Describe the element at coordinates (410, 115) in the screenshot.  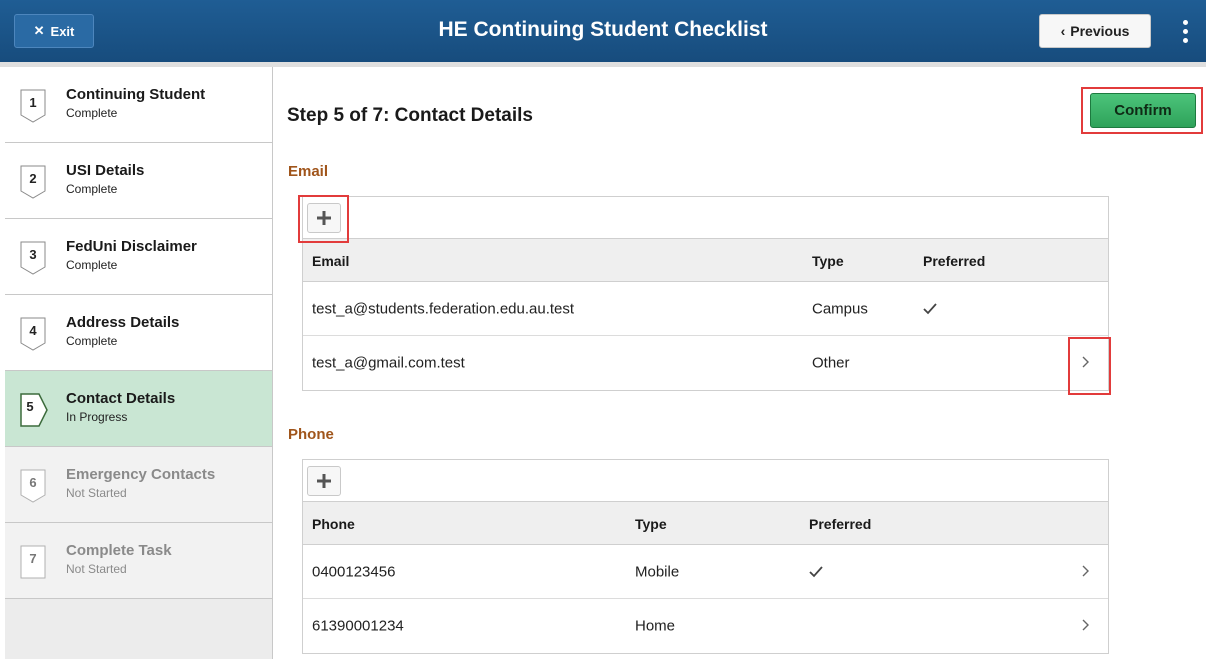
I see `page-title: Step 5 of 7: Contact Details` at that location.